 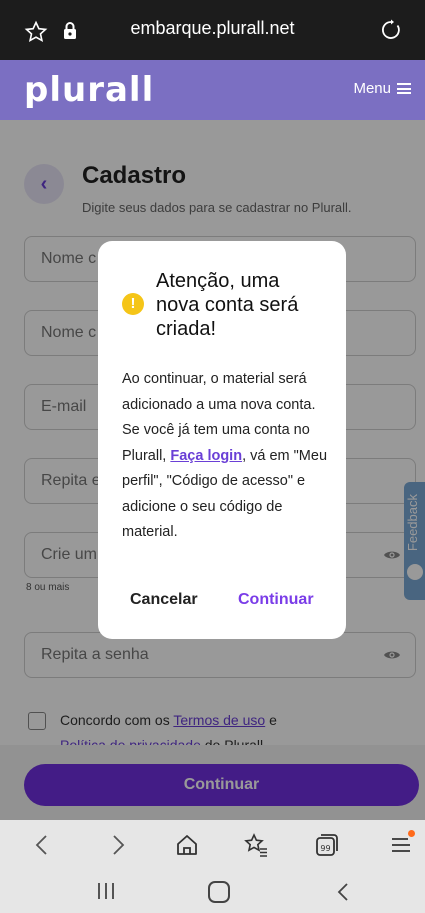 What do you see at coordinates (391, 30) in the screenshot?
I see `reload-icon` at bounding box center [391, 30].